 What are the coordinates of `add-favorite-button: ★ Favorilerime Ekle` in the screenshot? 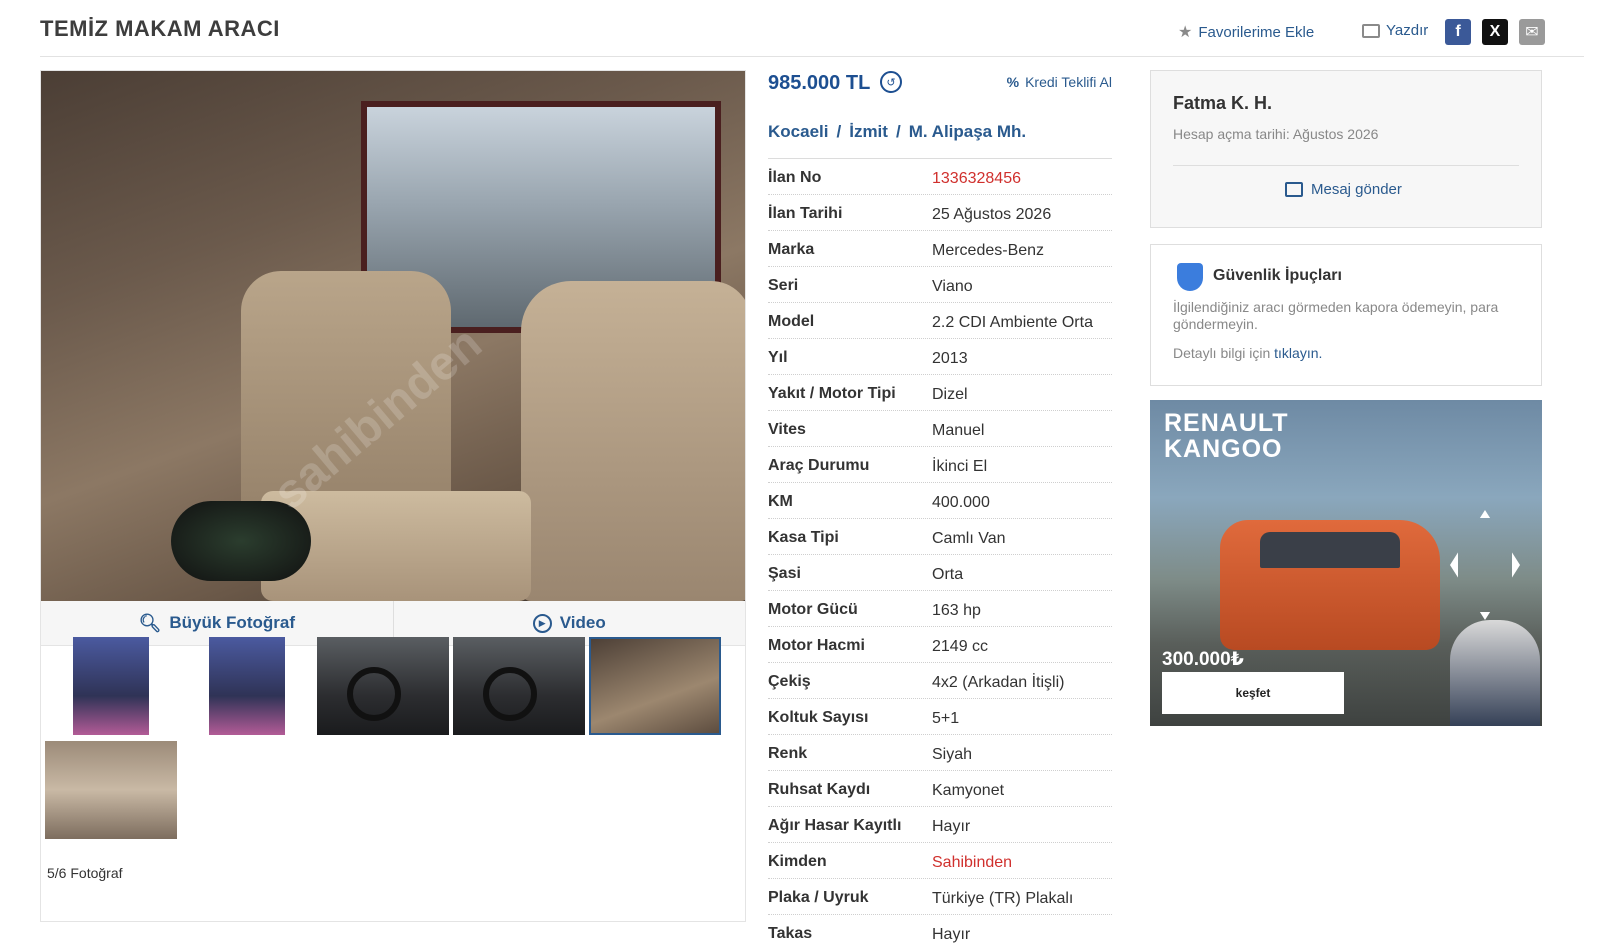 It's located at (1246, 32).